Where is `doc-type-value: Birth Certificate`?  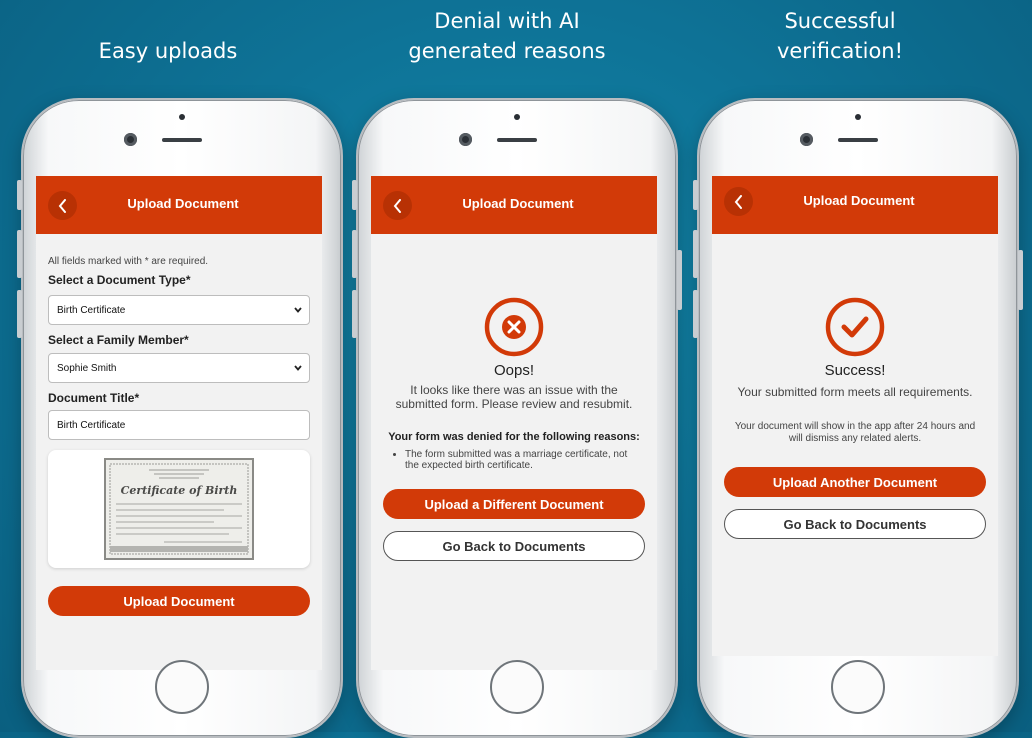
doc-type-value: Birth Certificate is located at coordinates (91, 310).